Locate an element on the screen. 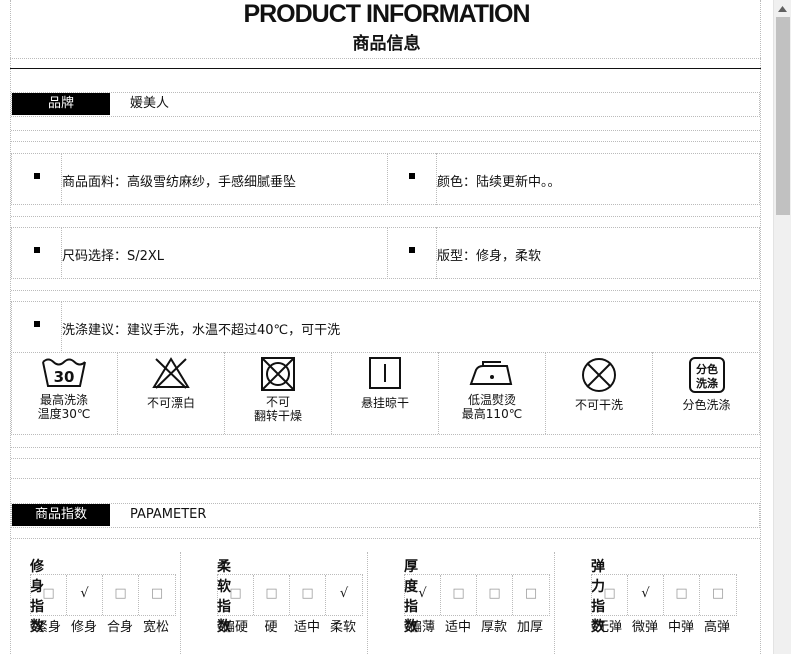  divider-solid is located at coordinates (385, 68).